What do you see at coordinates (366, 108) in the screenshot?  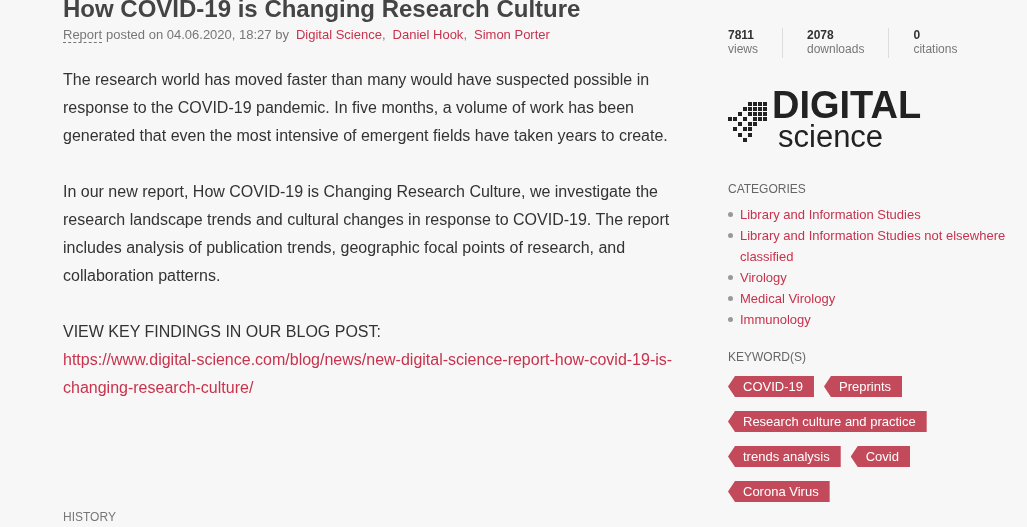 I see `paragraph: The research world has moved faster than many would have suspected possible in response to the COVID-19 pandemic. In five months, a volume of work has been generated that even the most intensive of emergent fields have taken years to create.` at bounding box center [366, 108].